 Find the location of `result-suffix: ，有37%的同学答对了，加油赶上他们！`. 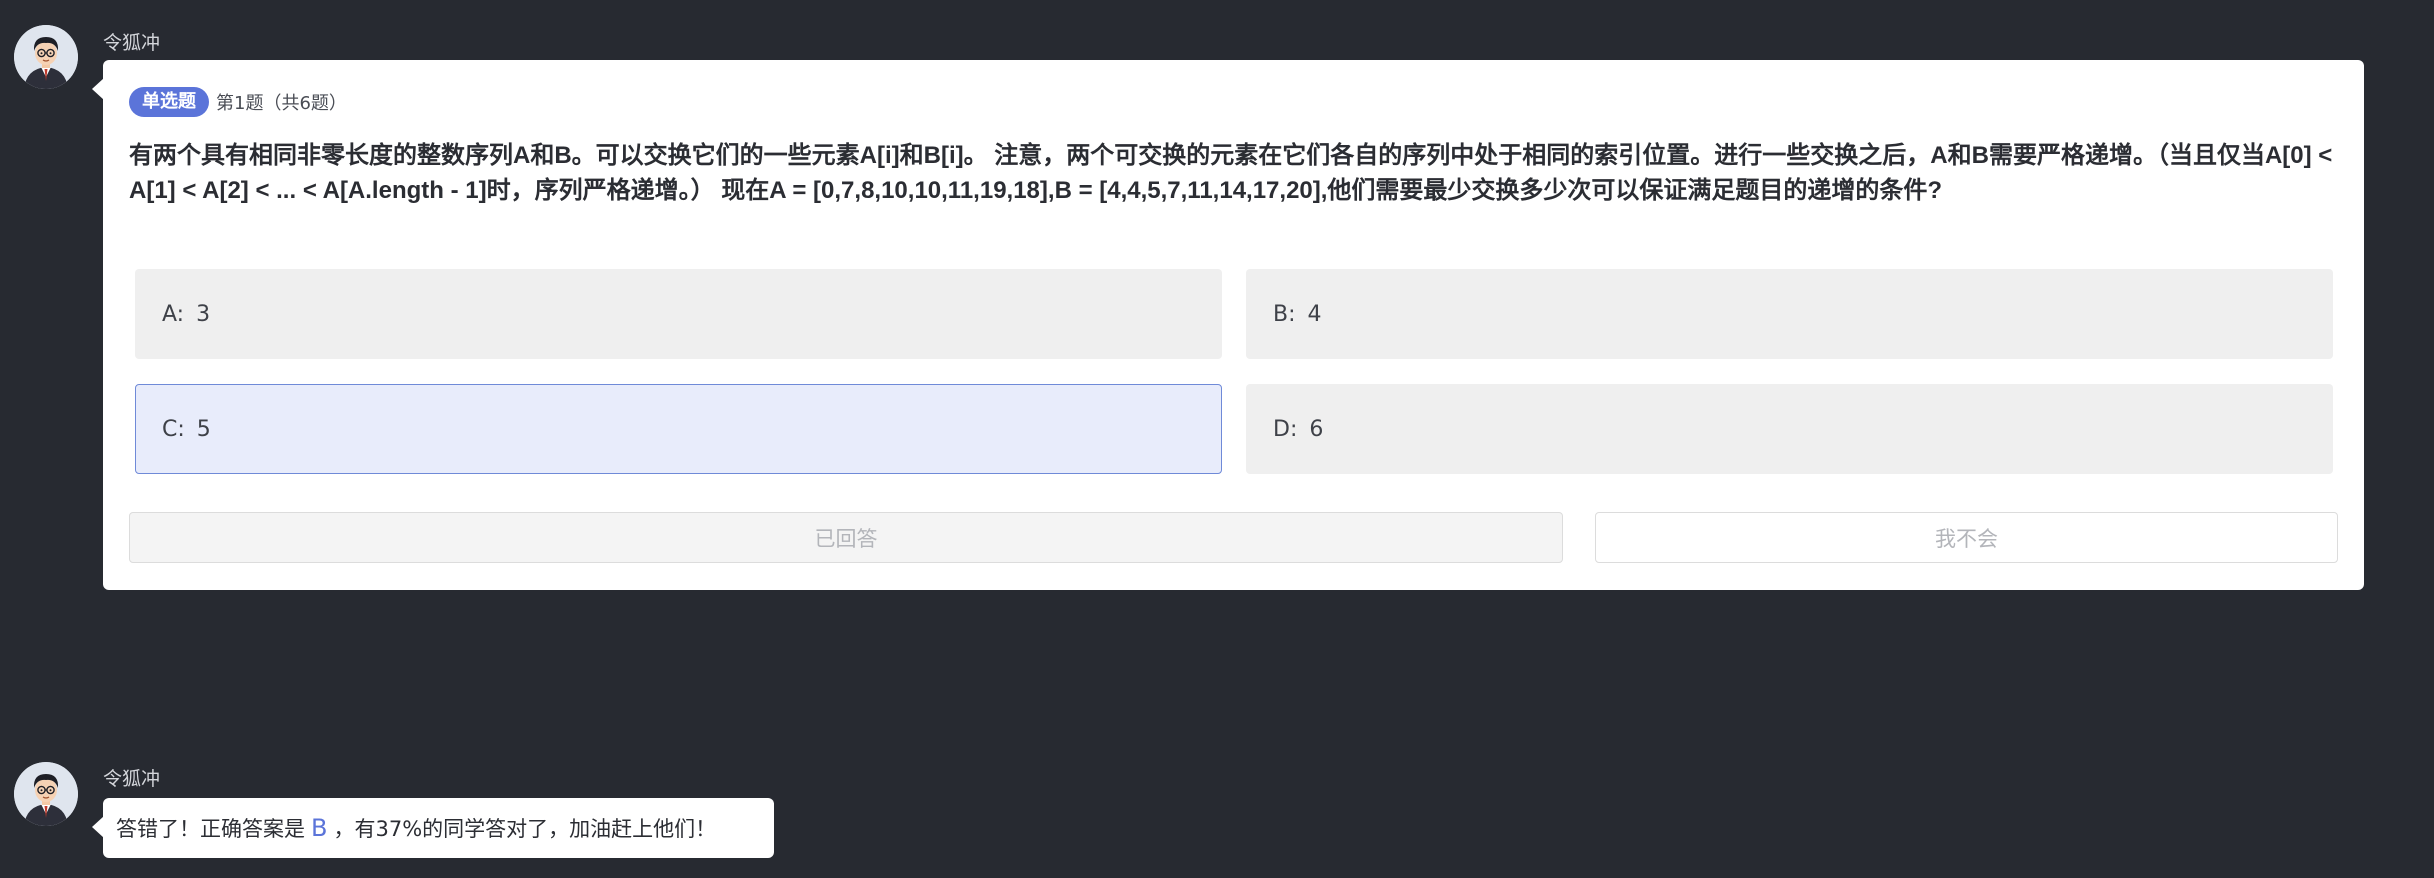

result-suffix: ，有37%的同学答对了，加油赶上他们！ is located at coordinates (525, 829).